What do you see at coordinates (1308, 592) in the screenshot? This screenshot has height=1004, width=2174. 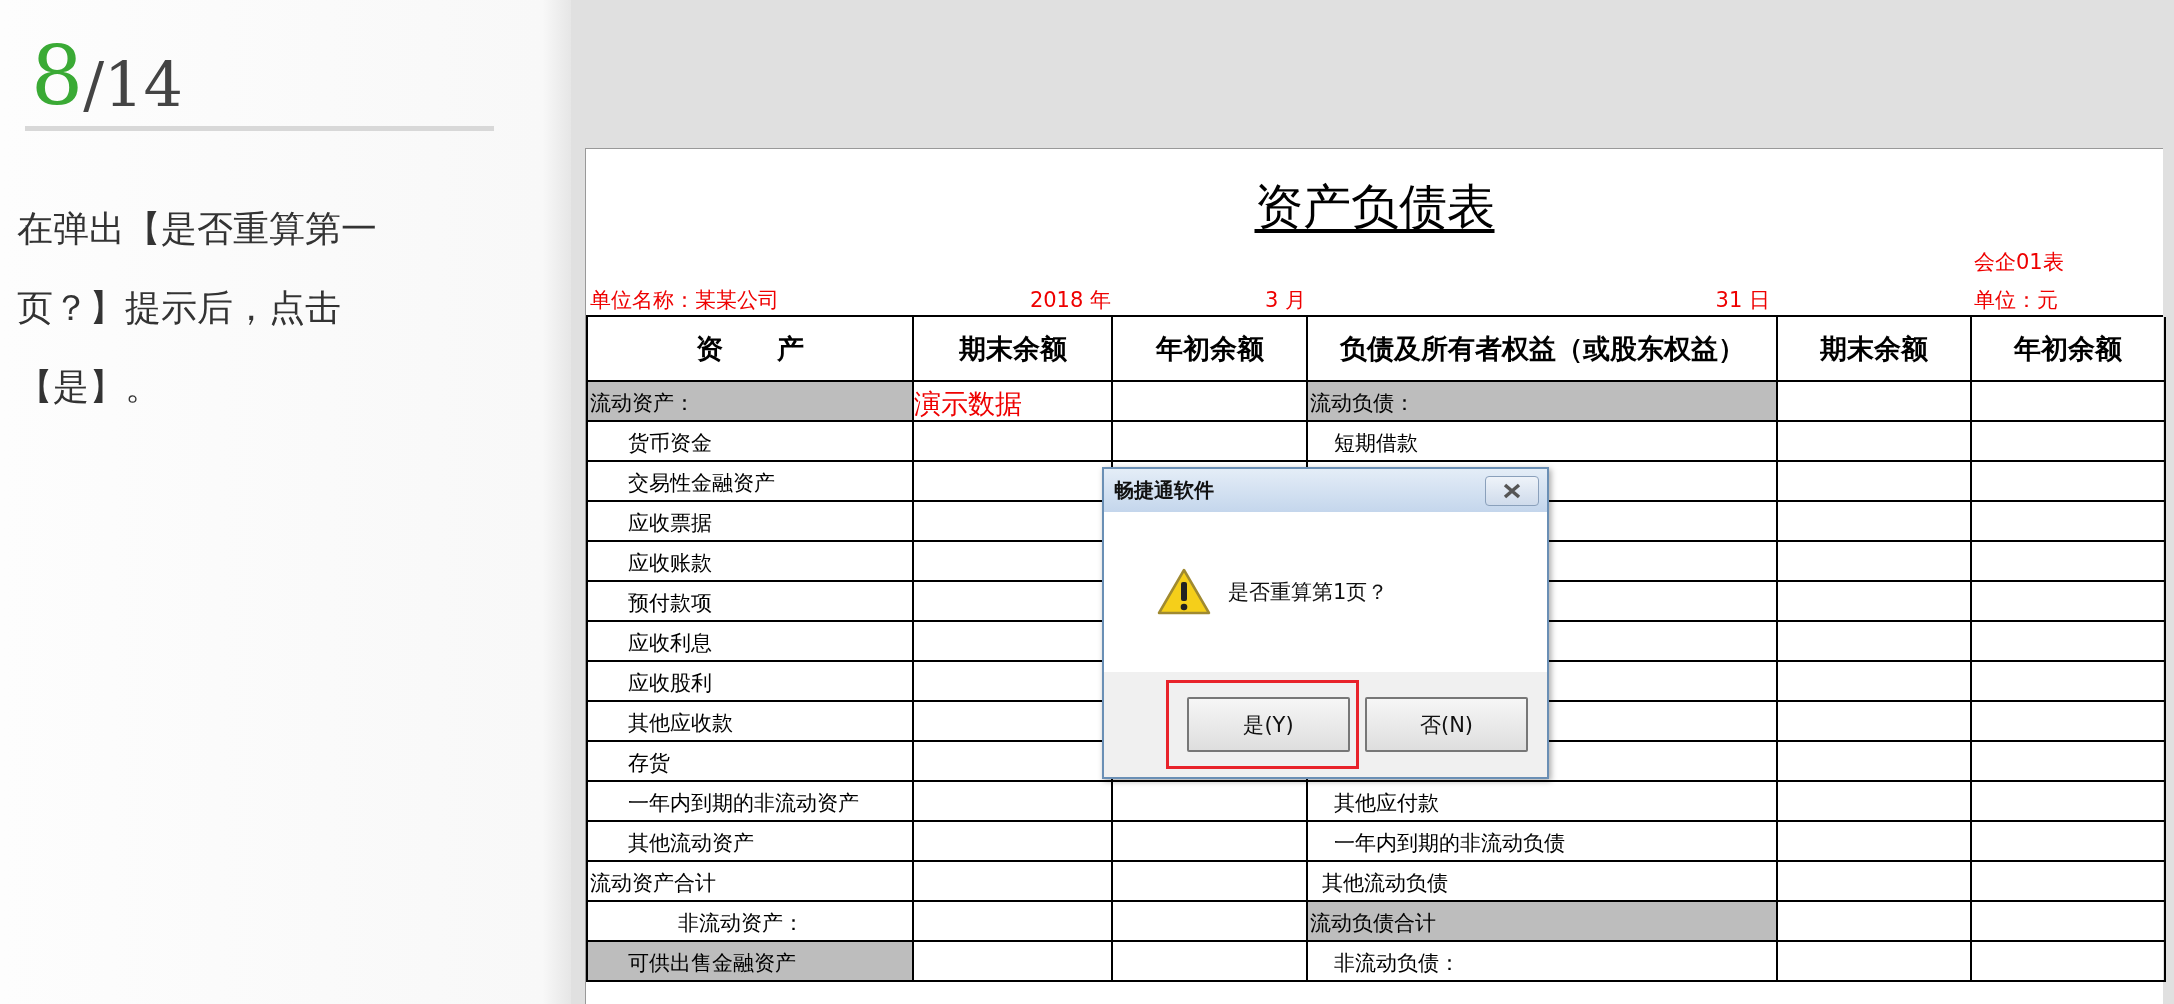 I see `dialog-message: 是否重算第1页？` at bounding box center [1308, 592].